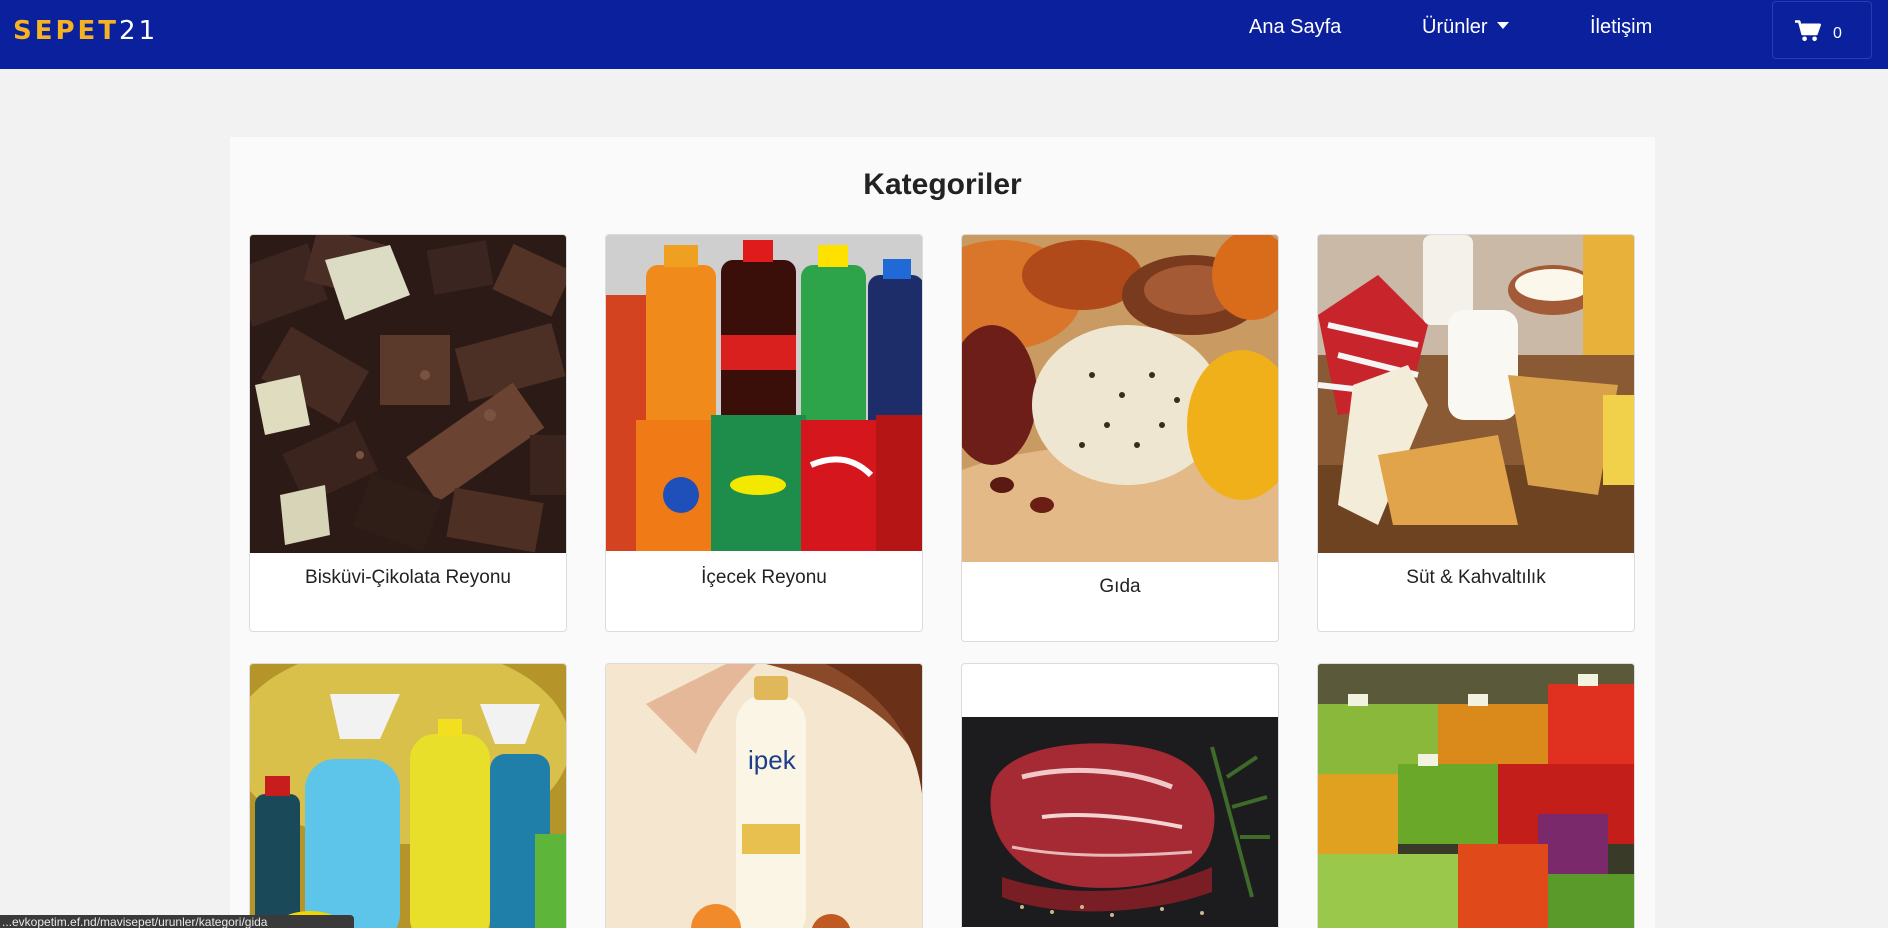 The width and height of the screenshot is (1888, 928). I want to click on category-card-biscuit-chocolate: Bisküvi-Çikolata Reyonu, so click(408, 433).